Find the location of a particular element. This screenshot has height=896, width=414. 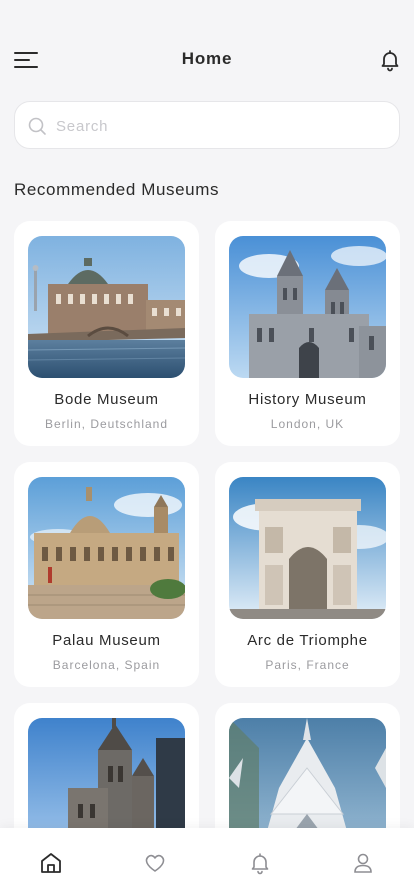

search-input is located at coordinates (221, 126).